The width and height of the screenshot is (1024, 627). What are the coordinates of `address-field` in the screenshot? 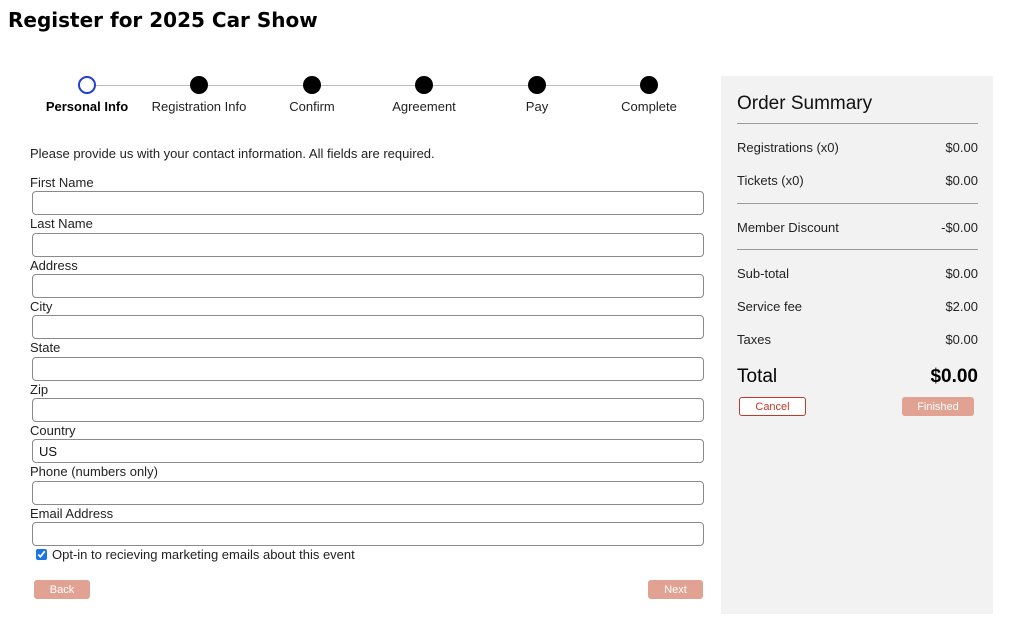 It's located at (368, 286).